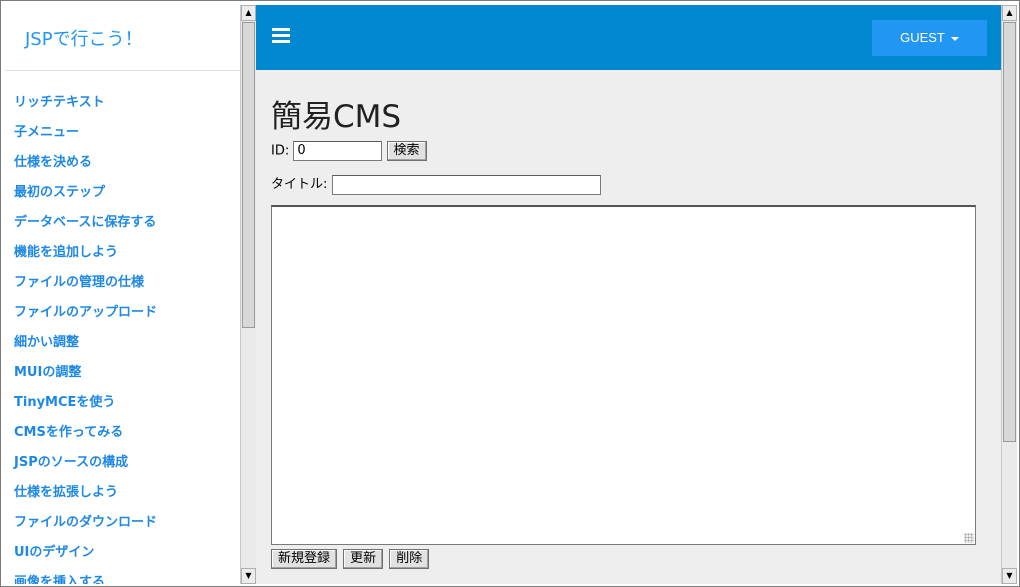 This screenshot has height=587, width=1020. I want to click on sidebar-item-ui-design: UIのデザイン, so click(122, 553).